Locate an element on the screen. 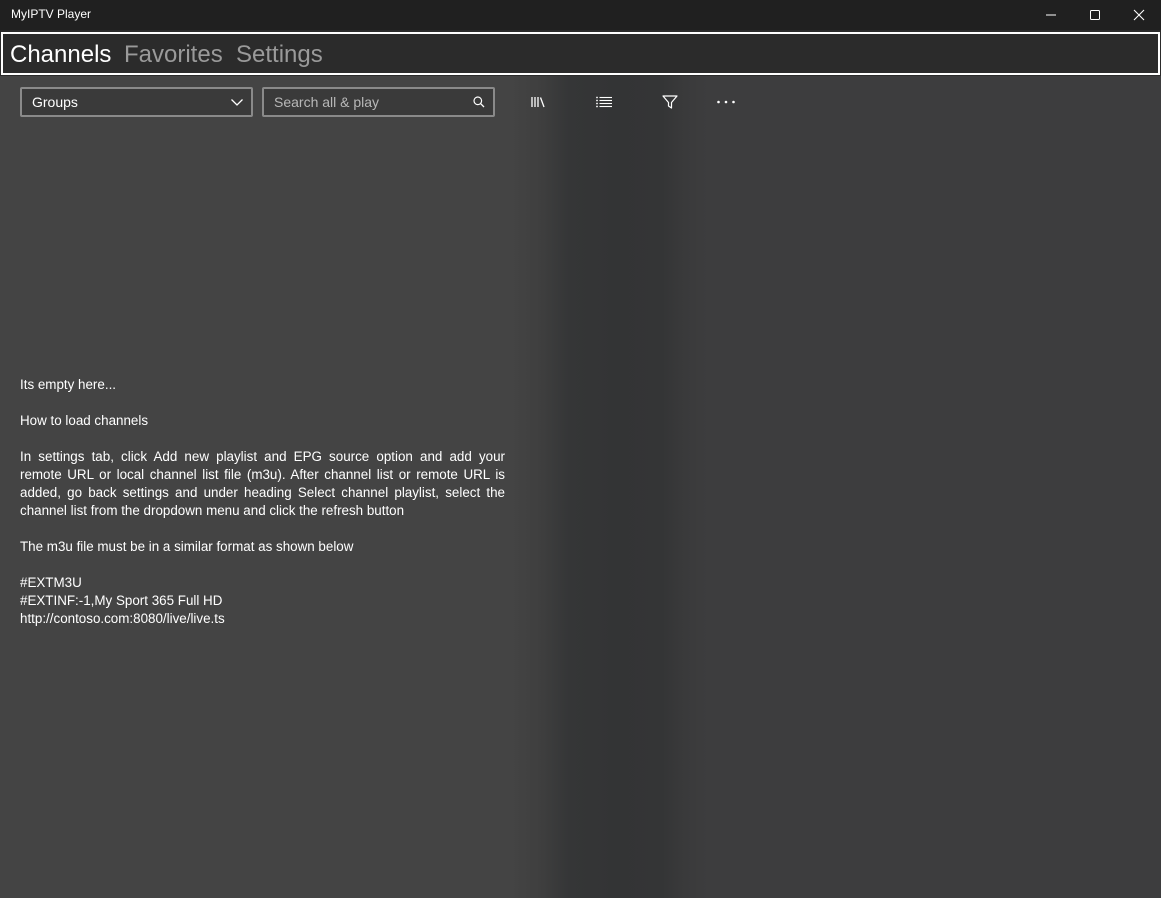  search-box is located at coordinates (378, 102).